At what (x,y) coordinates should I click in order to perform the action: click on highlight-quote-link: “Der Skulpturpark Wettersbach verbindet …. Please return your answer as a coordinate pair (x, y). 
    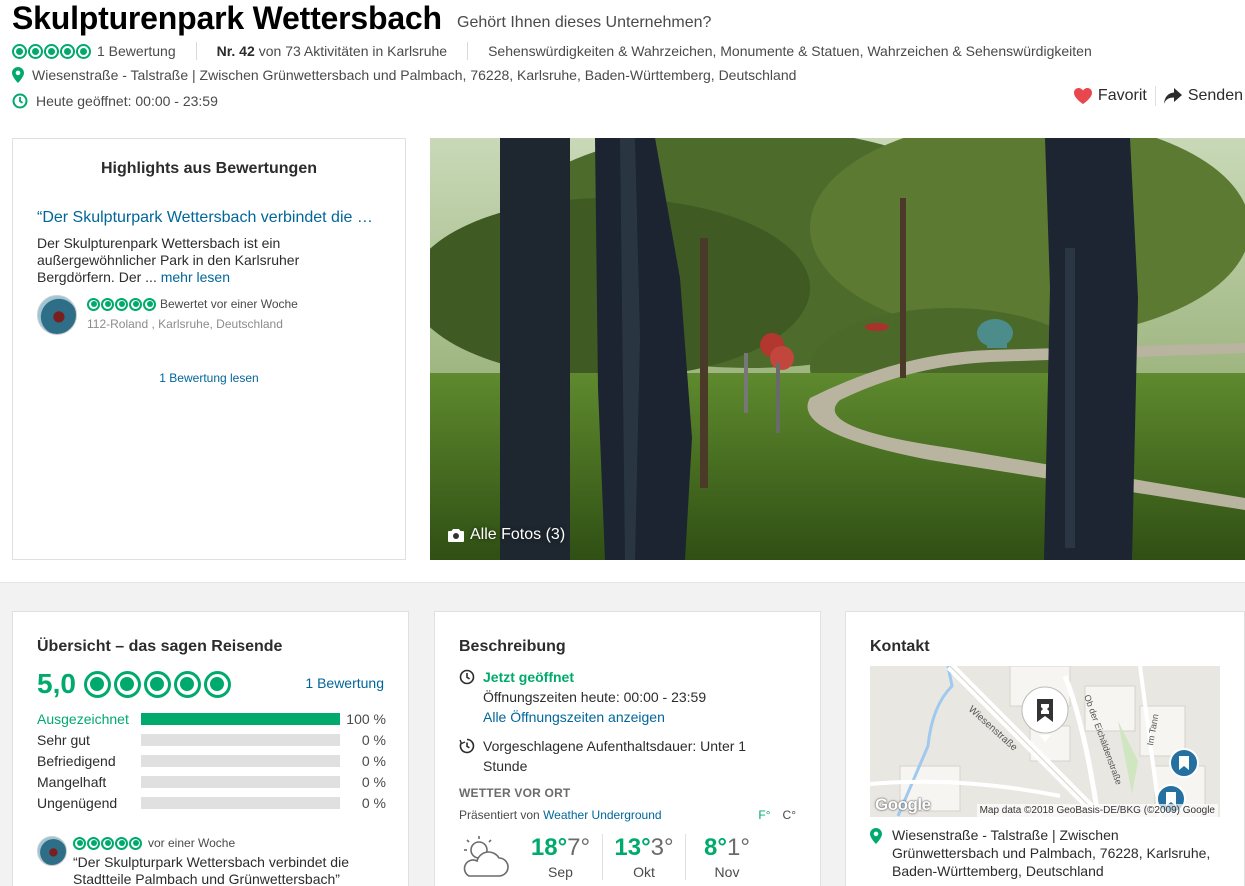
    Looking at the image, I should click on (207, 218).